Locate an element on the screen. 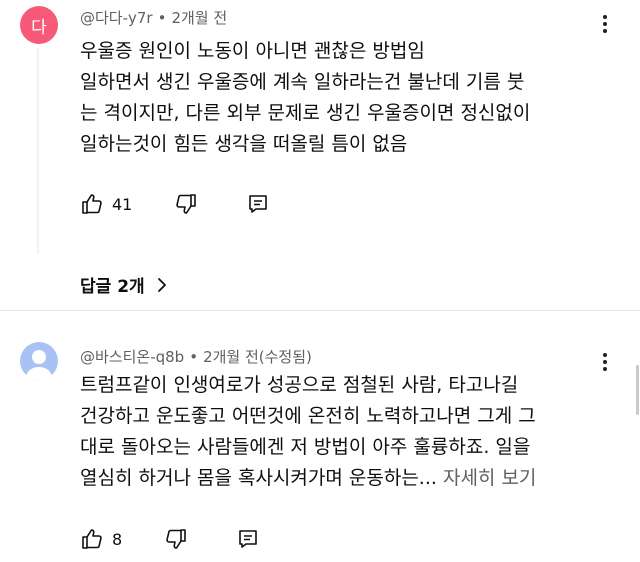 The image size is (640, 562). comment-line-with-read-more: 열심히 하거나 몸을 혹사시켜가며 운동하는... 자세히 보기 is located at coordinates (350, 478).